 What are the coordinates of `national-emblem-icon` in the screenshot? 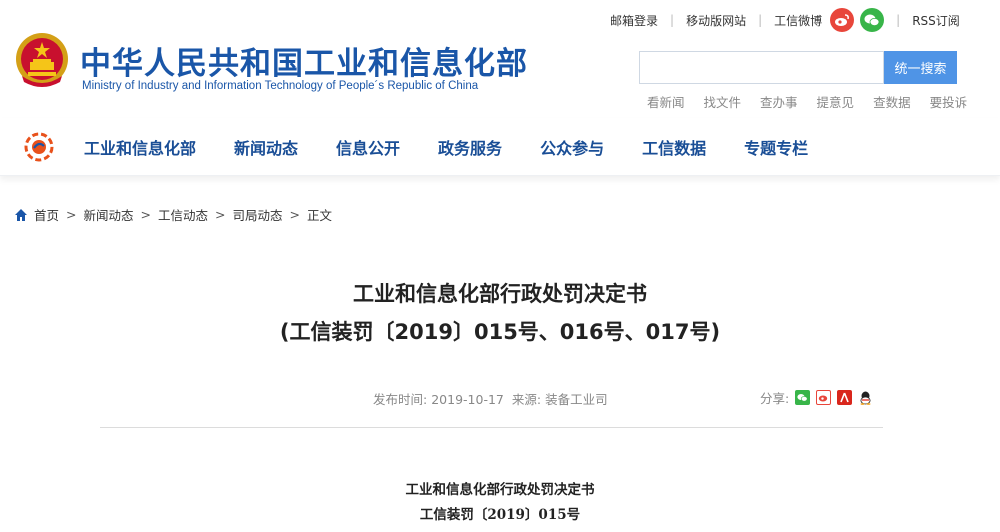 It's located at (42, 60).